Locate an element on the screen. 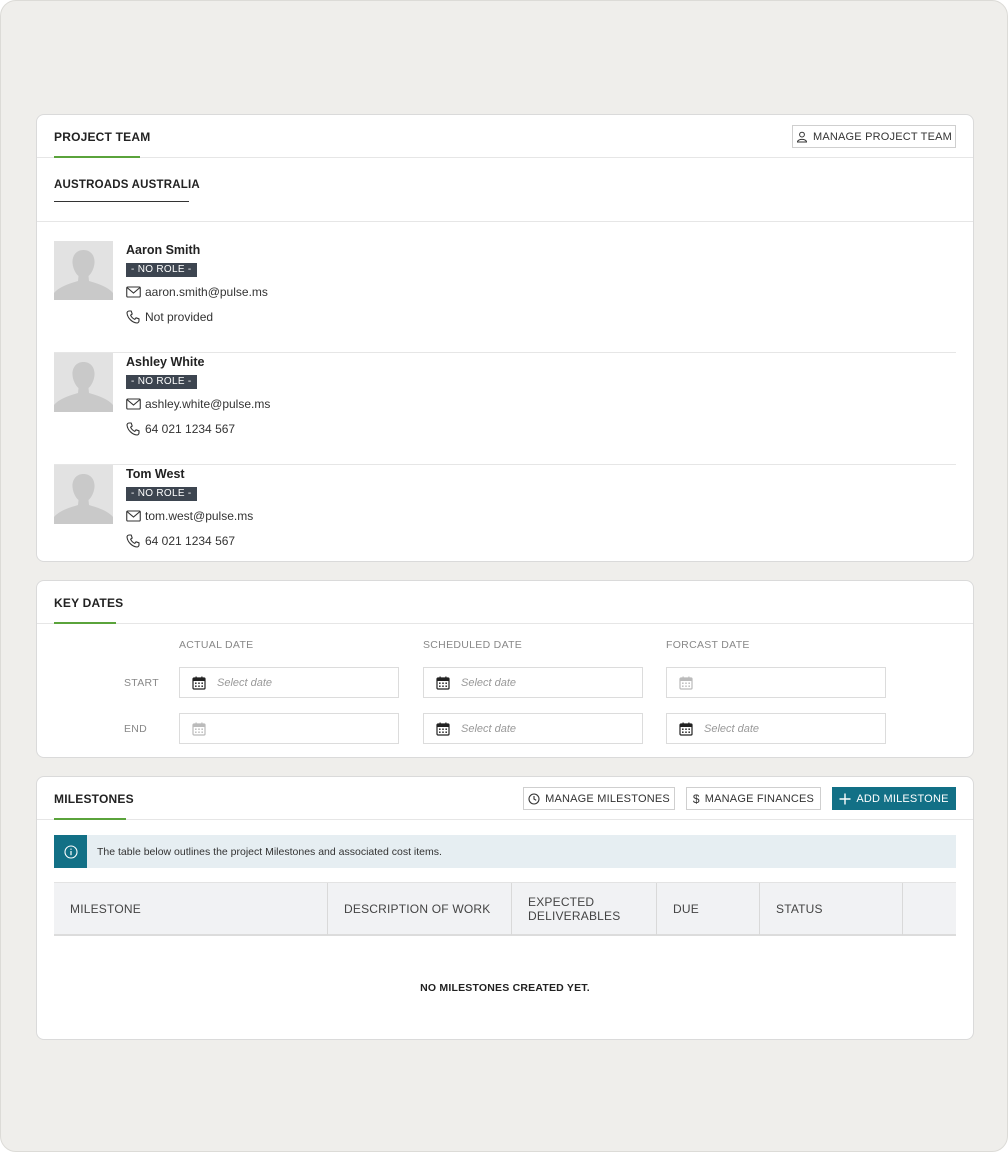 The width and height of the screenshot is (1008, 1152). column-header-status: STATUS is located at coordinates (831, 909).